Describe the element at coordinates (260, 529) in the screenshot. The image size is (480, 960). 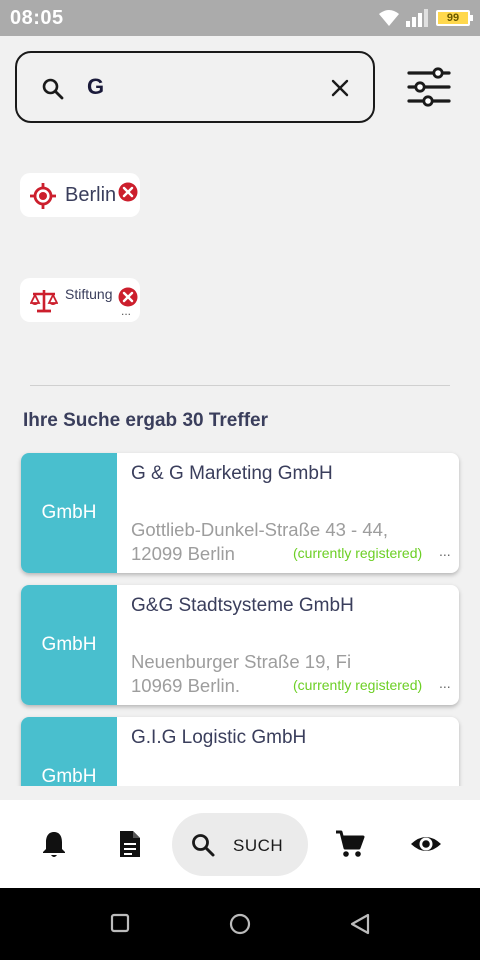
I see `company-address-line1: Gottlieb-Dunkel-Straße 43 - 44,` at that location.